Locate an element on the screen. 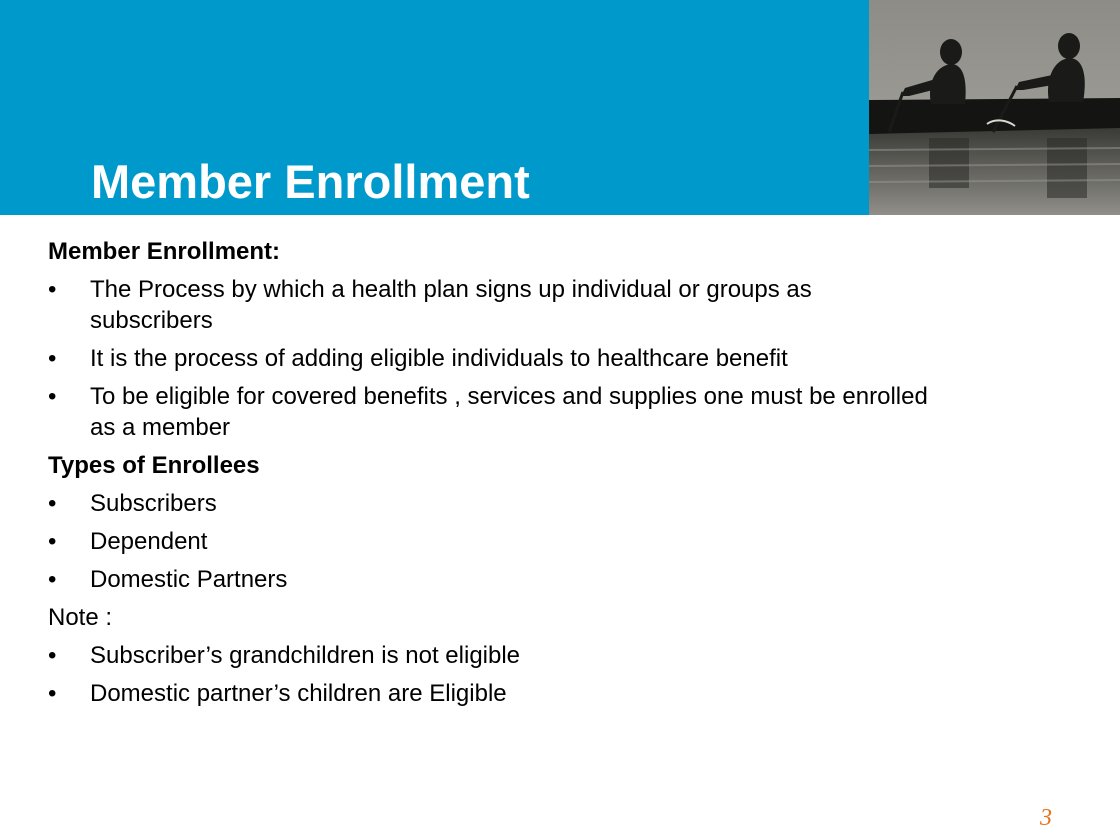 Image resolution: width=1120 pixels, height=840 pixels. list-item-text: Dependent is located at coordinates (149, 541).